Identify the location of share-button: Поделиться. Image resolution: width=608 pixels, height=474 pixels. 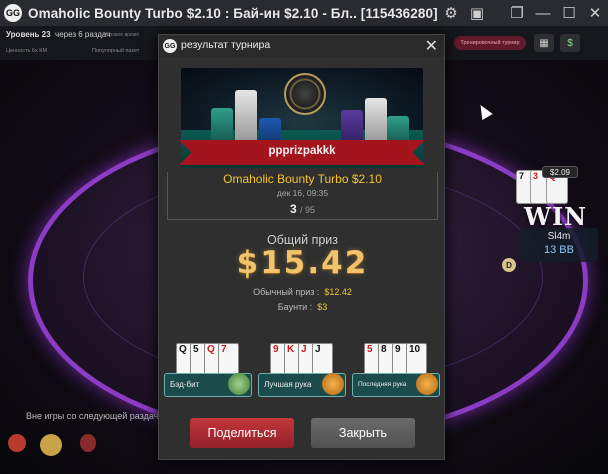
(242, 433).